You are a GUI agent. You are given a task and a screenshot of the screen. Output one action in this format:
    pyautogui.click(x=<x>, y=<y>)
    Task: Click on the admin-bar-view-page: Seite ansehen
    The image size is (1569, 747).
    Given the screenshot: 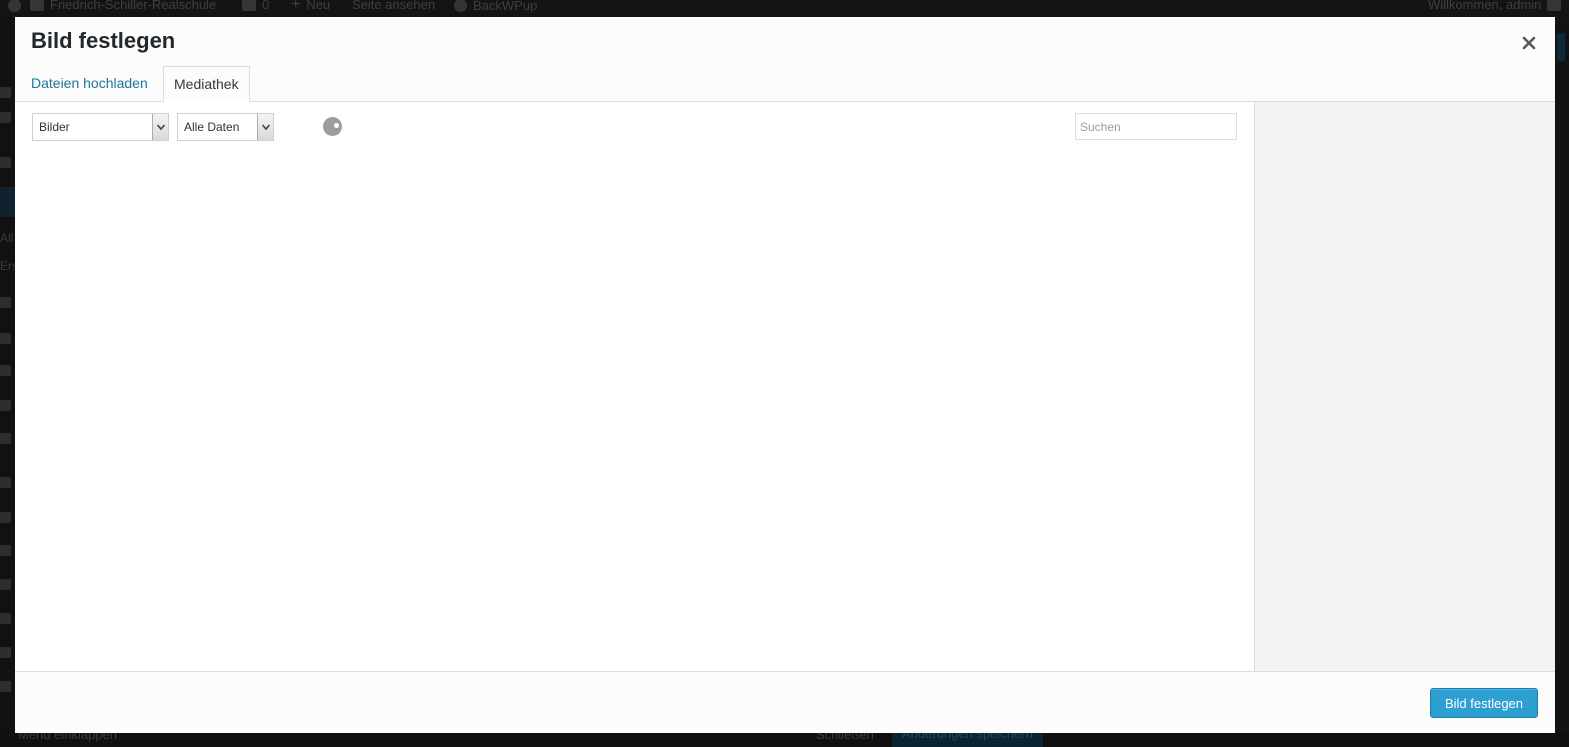 What is the action you would take?
    pyautogui.click(x=393, y=5)
    